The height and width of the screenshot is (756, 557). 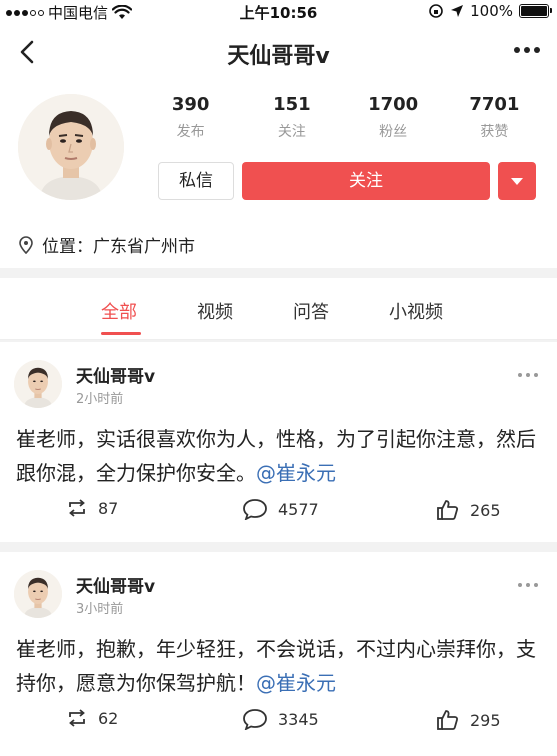 What do you see at coordinates (215, 311) in the screenshot?
I see `tab-video: 视频` at bounding box center [215, 311].